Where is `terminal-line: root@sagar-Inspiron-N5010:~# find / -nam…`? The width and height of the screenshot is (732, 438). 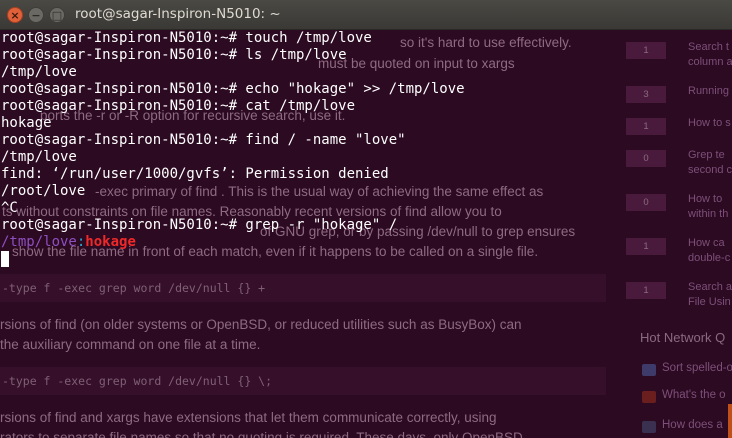 terminal-line: root@sagar-Inspiron-N5010:~# find / -nam… is located at coordinates (203, 140).